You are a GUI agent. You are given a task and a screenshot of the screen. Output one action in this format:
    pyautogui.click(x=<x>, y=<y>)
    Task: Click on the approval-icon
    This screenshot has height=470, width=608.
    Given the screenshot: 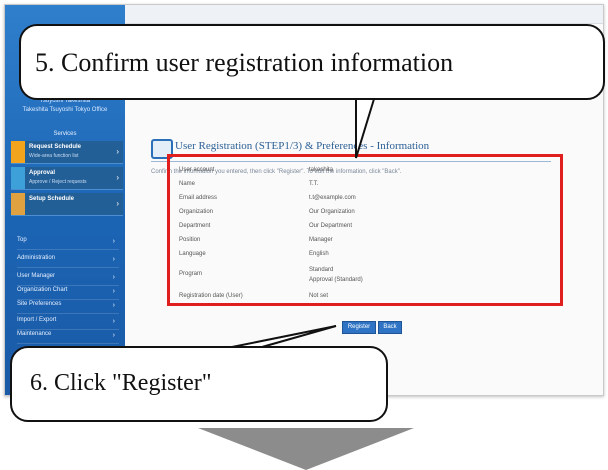 What is the action you would take?
    pyautogui.click(x=18, y=178)
    